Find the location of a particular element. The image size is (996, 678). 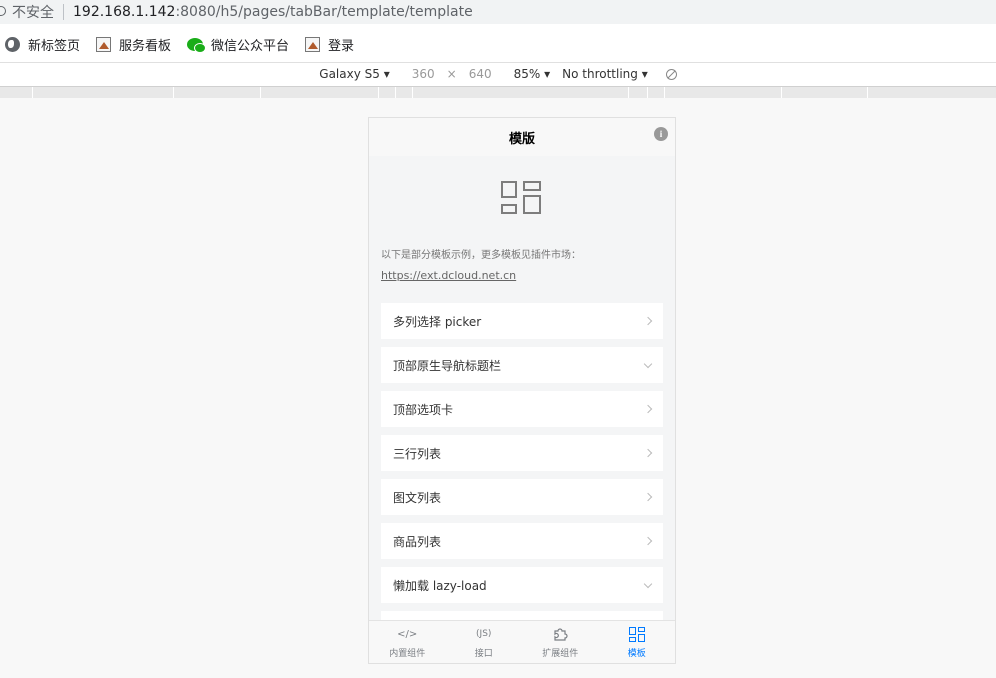

list-item-label: 懒加载 lazy-load is located at coordinates (440, 585).